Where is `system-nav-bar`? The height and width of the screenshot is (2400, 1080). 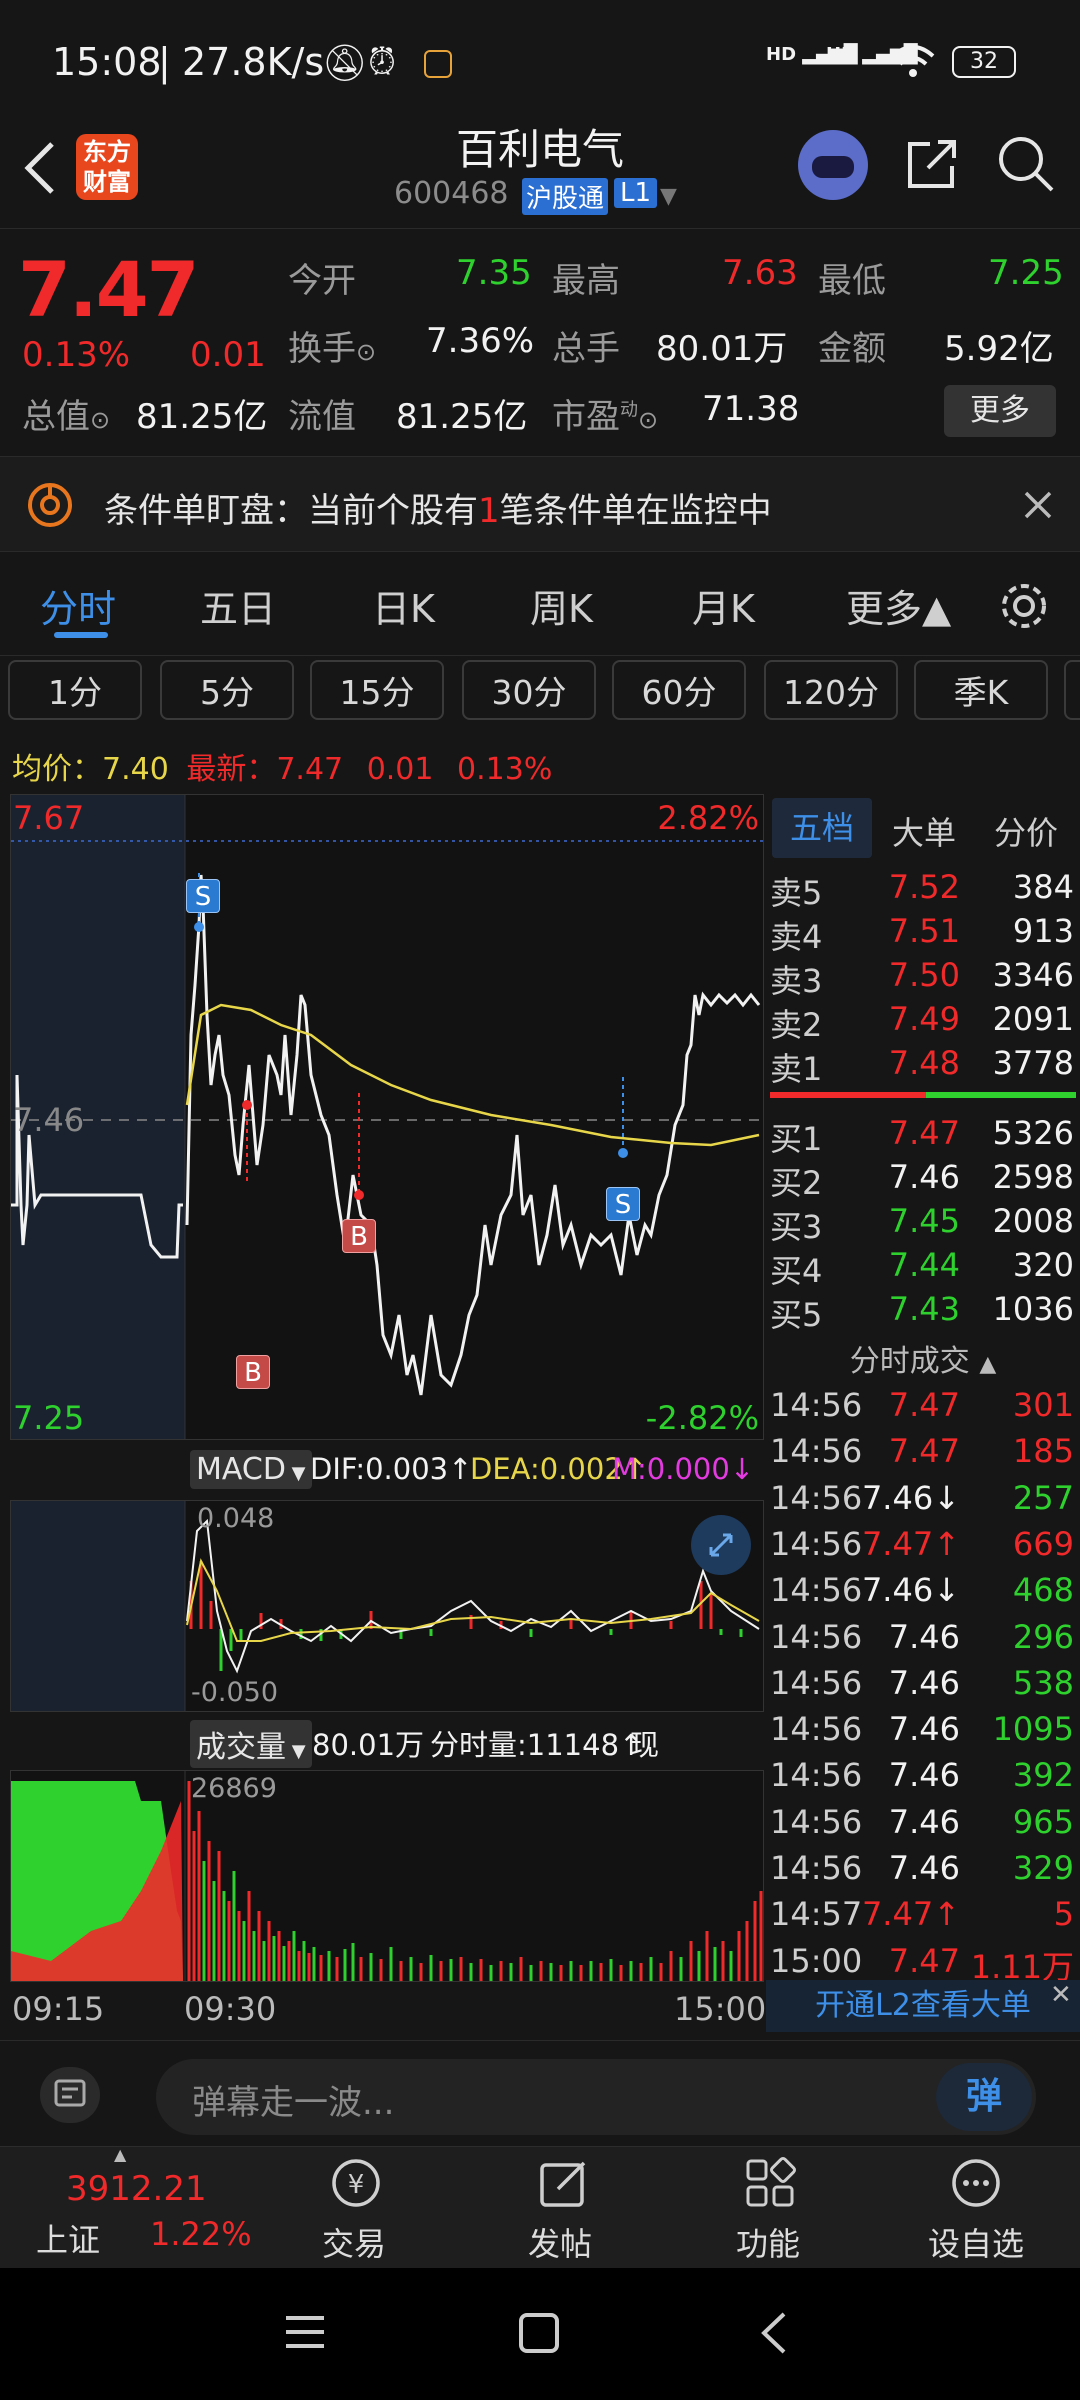 system-nav-bar is located at coordinates (540, 2334).